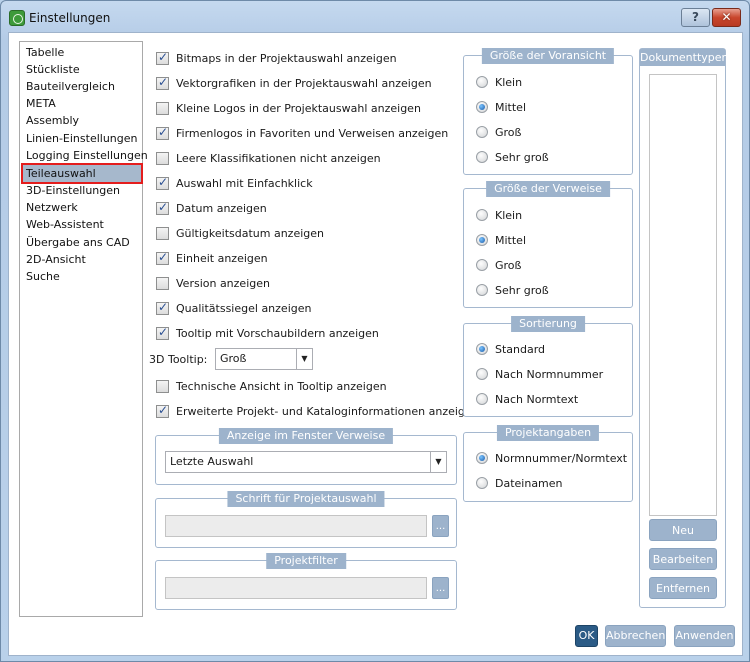 The height and width of the screenshot is (662, 750). What do you see at coordinates (635, 636) in the screenshot?
I see `cancel-button: Abbrechen` at bounding box center [635, 636].